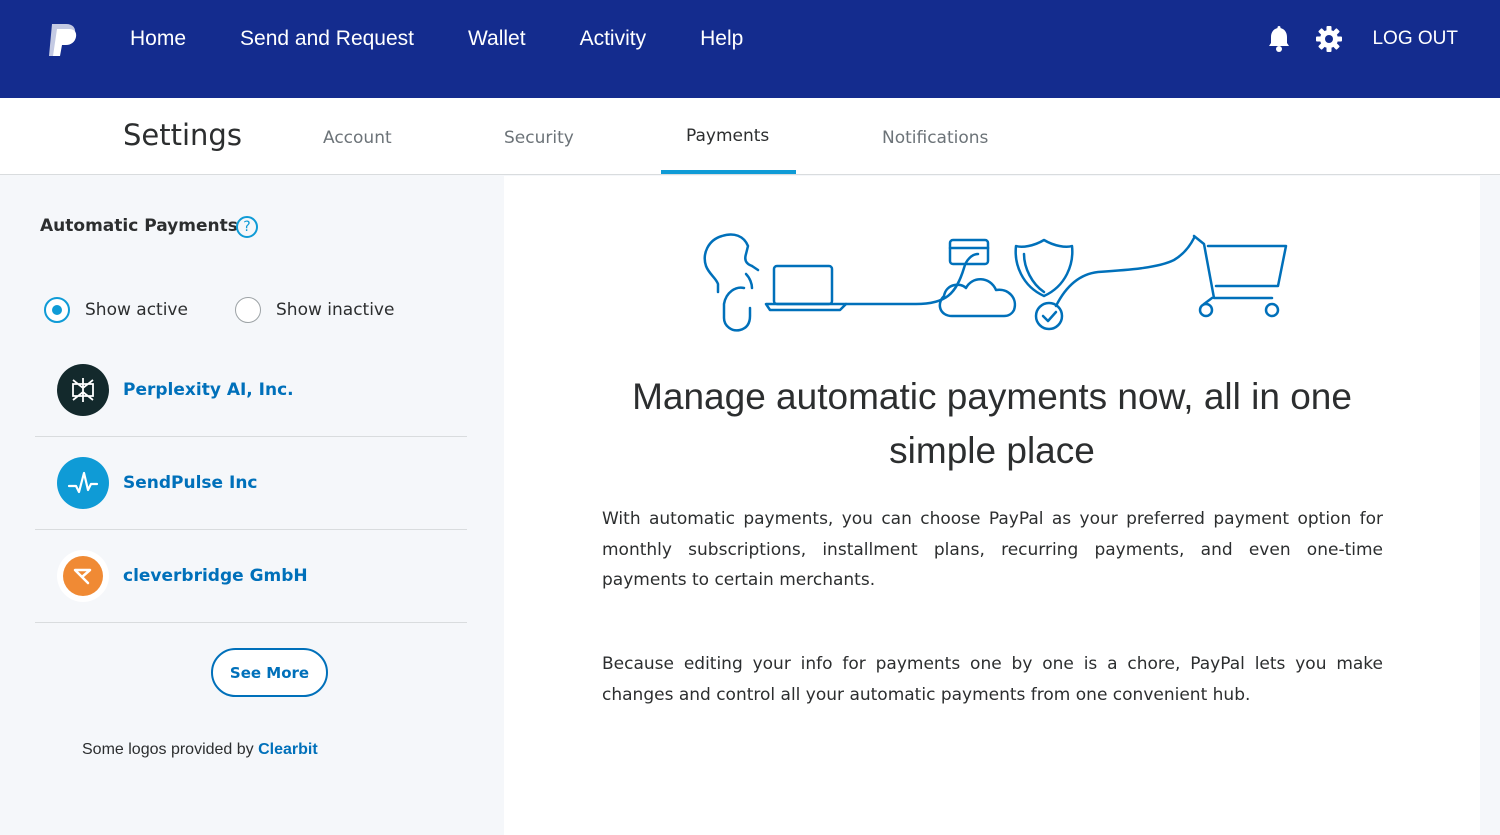 This screenshot has width=1500, height=835. Describe the element at coordinates (248, 310) in the screenshot. I see `radio-show-inactive` at that location.